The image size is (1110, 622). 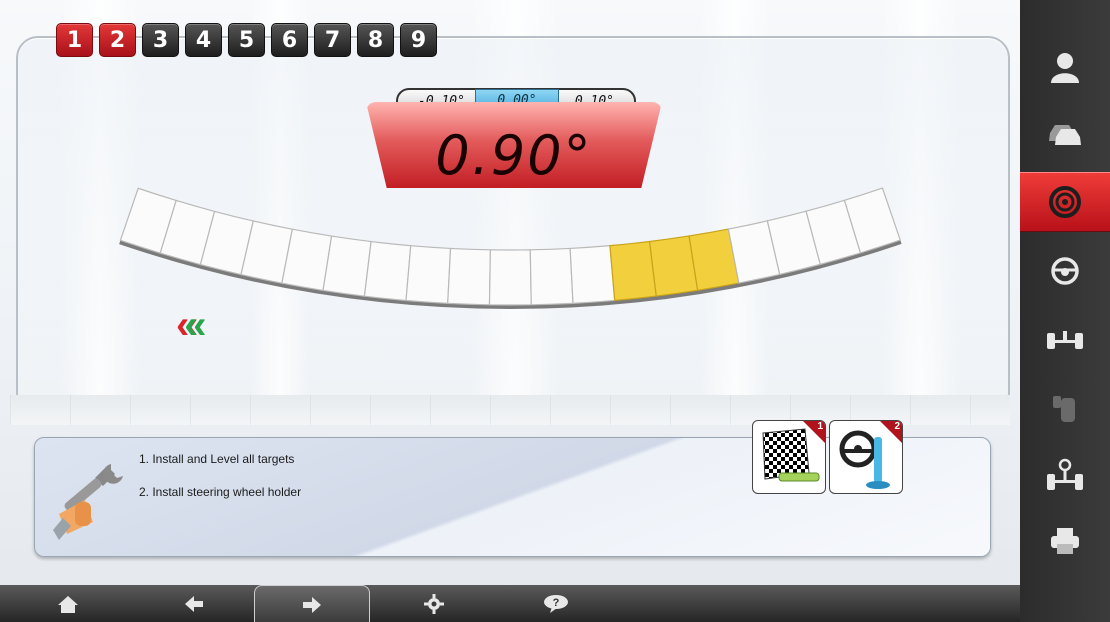 What do you see at coordinates (88, 502) in the screenshot?
I see `wrench-hand-icon` at bounding box center [88, 502].